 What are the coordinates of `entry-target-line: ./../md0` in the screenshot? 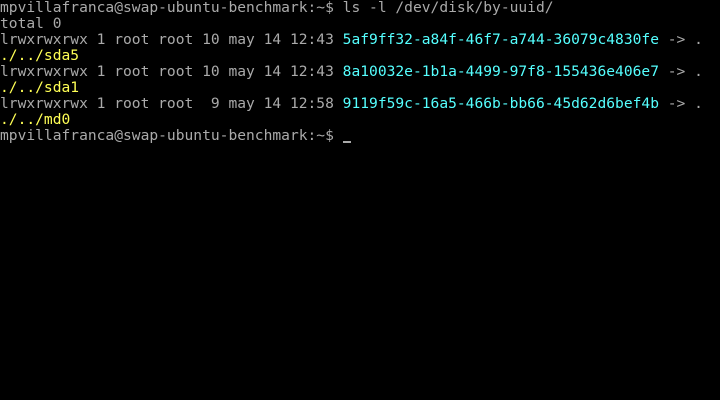 It's located at (360, 120).